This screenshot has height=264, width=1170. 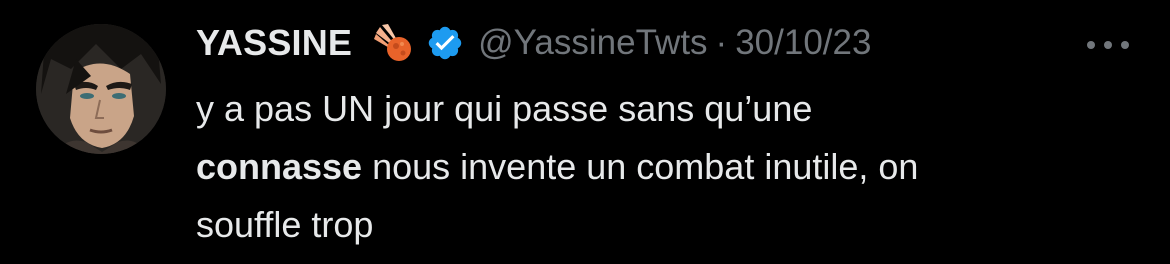 I want to click on tweet-date: 30/10/23, so click(x=803, y=43).